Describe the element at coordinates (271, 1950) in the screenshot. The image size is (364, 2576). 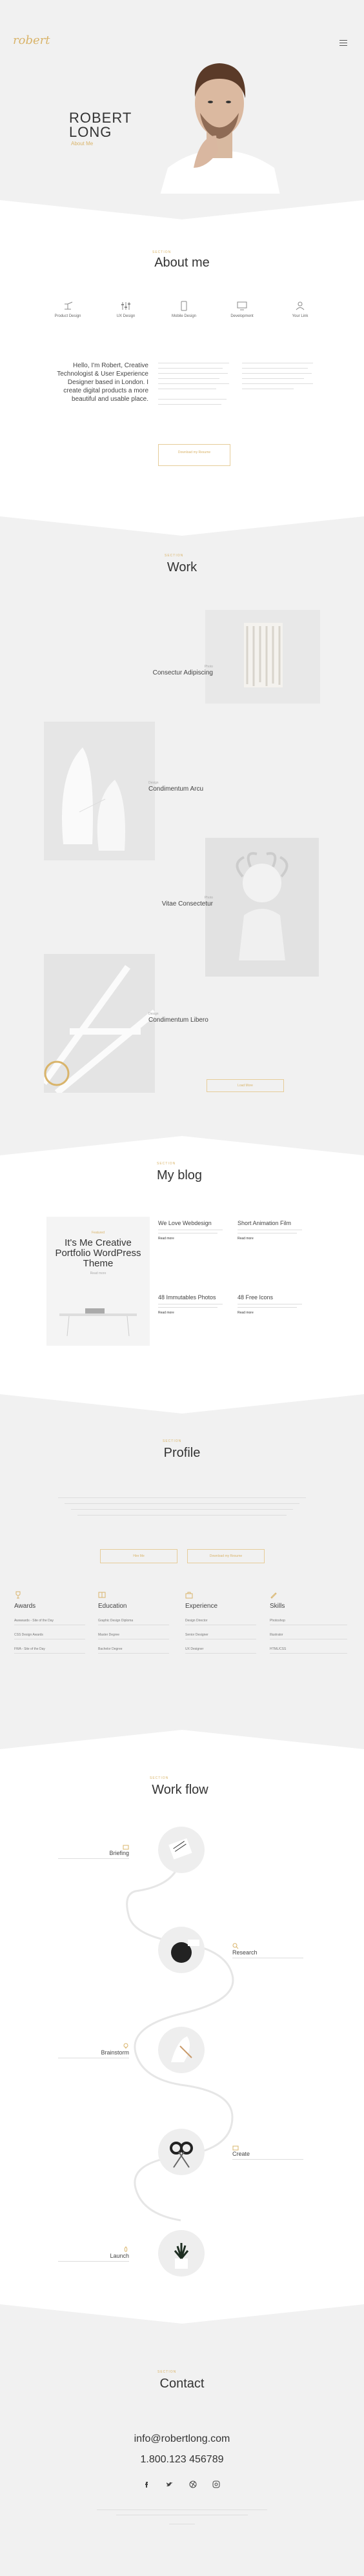
I see `workflow-step-2: Research` at that location.